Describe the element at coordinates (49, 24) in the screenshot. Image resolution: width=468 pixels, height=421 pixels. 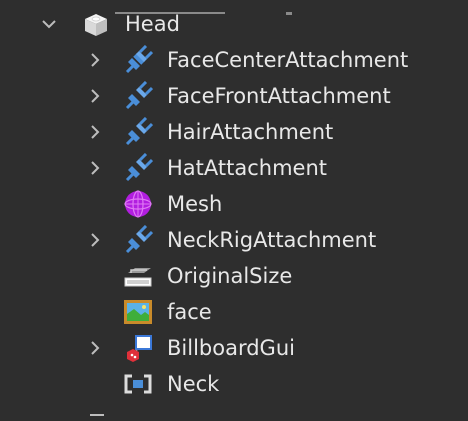
I see `chevron-down-icon` at that location.